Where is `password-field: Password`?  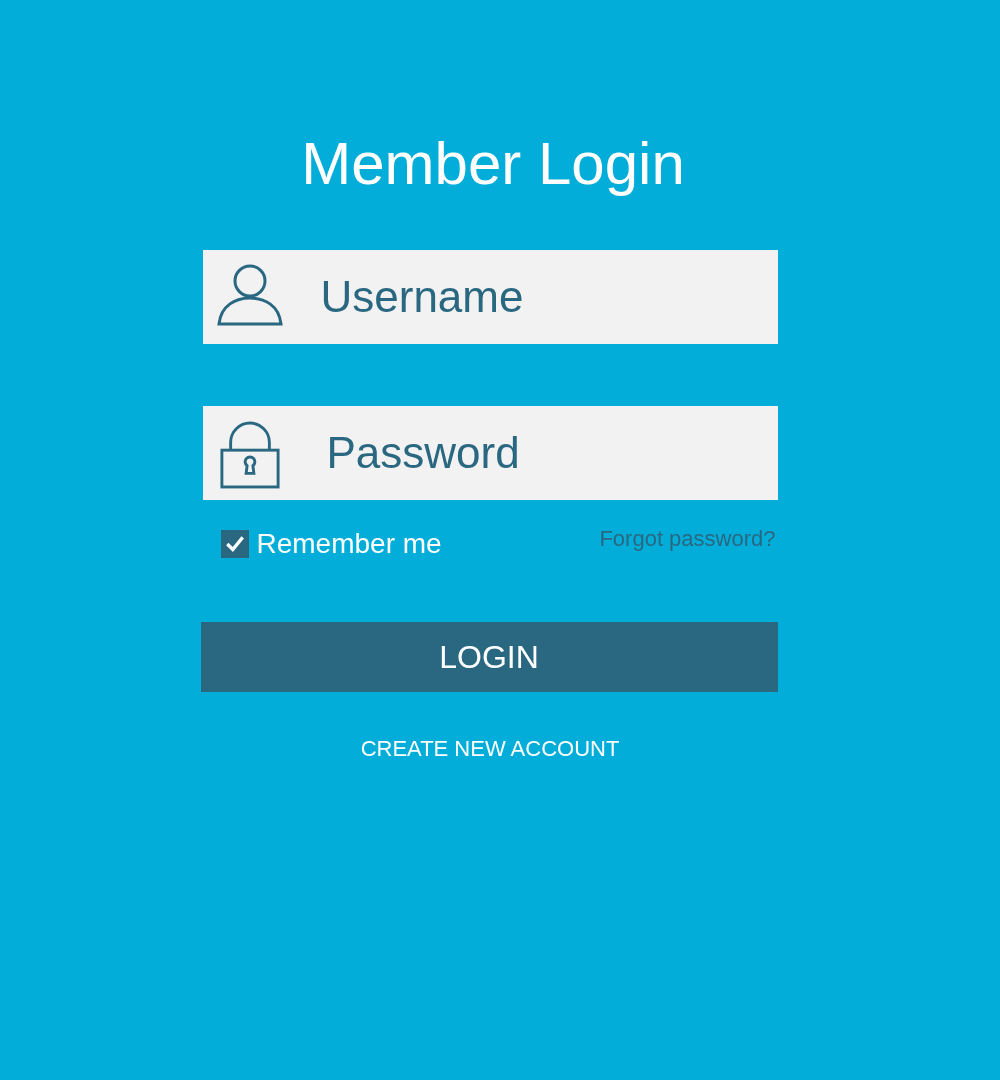 password-field: Password is located at coordinates (490, 453).